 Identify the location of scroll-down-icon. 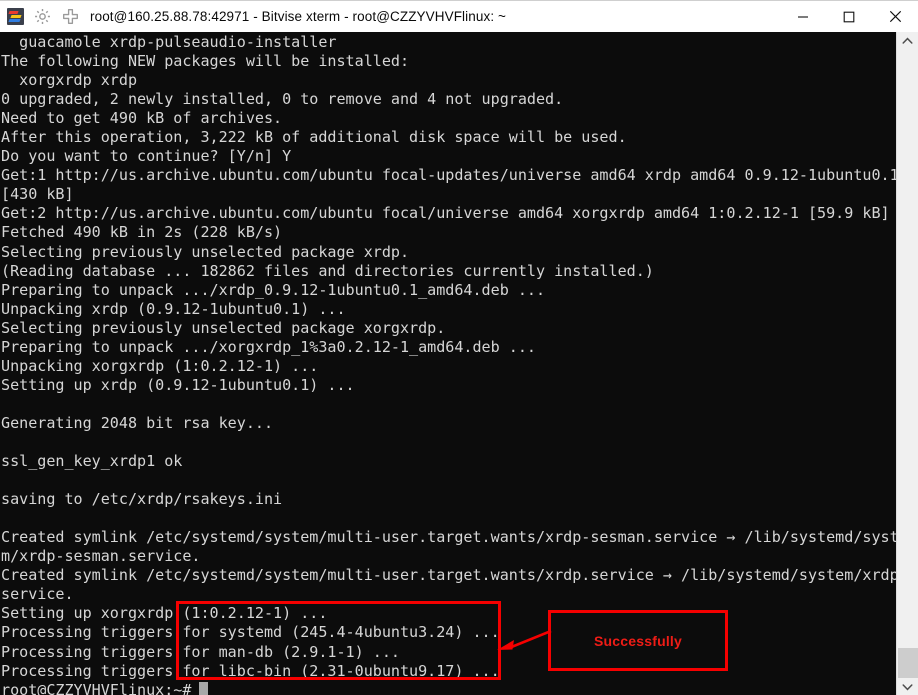
(907, 687).